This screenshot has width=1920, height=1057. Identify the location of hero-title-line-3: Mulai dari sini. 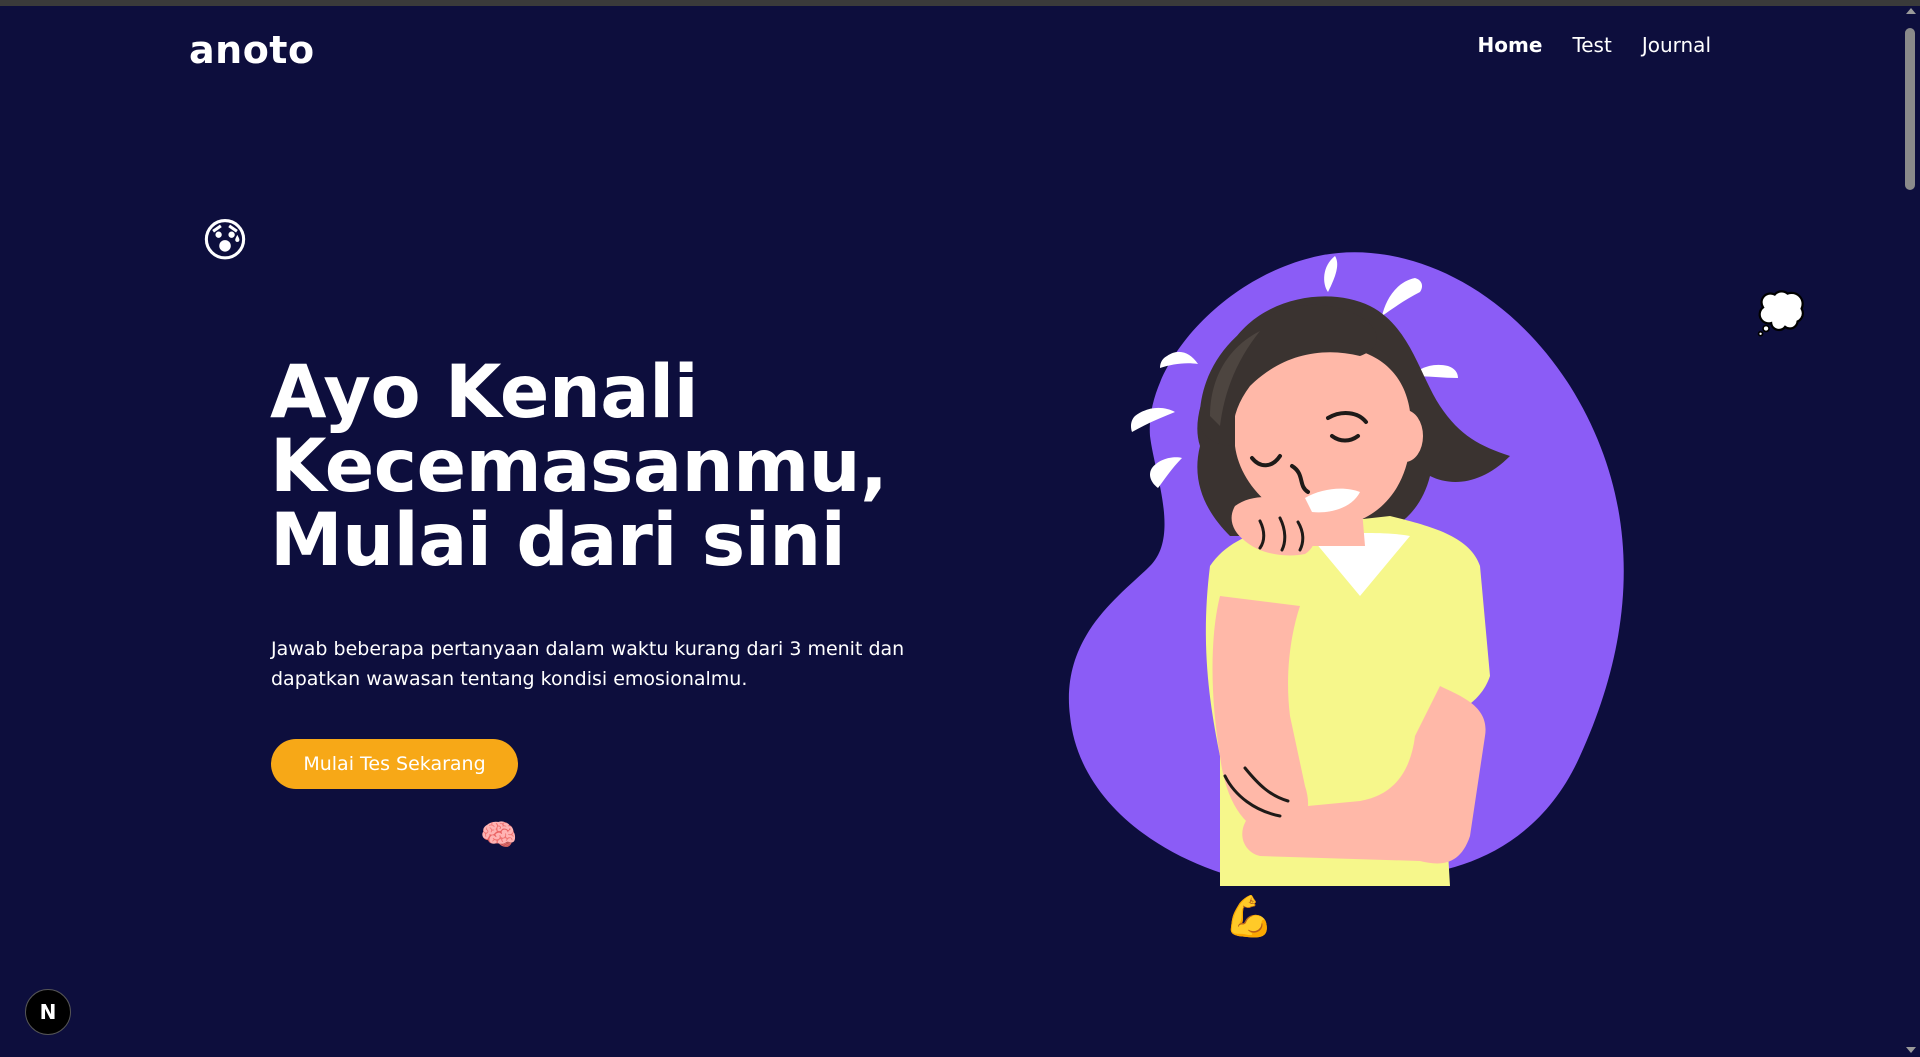
(558, 540).